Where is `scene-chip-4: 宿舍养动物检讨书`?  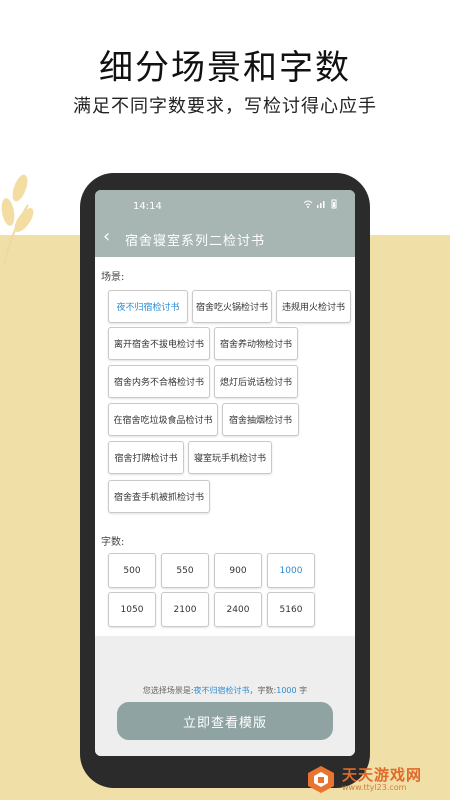 scene-chip-4: 宿舍养动物检讨书 is located at coordinates (256, 343).